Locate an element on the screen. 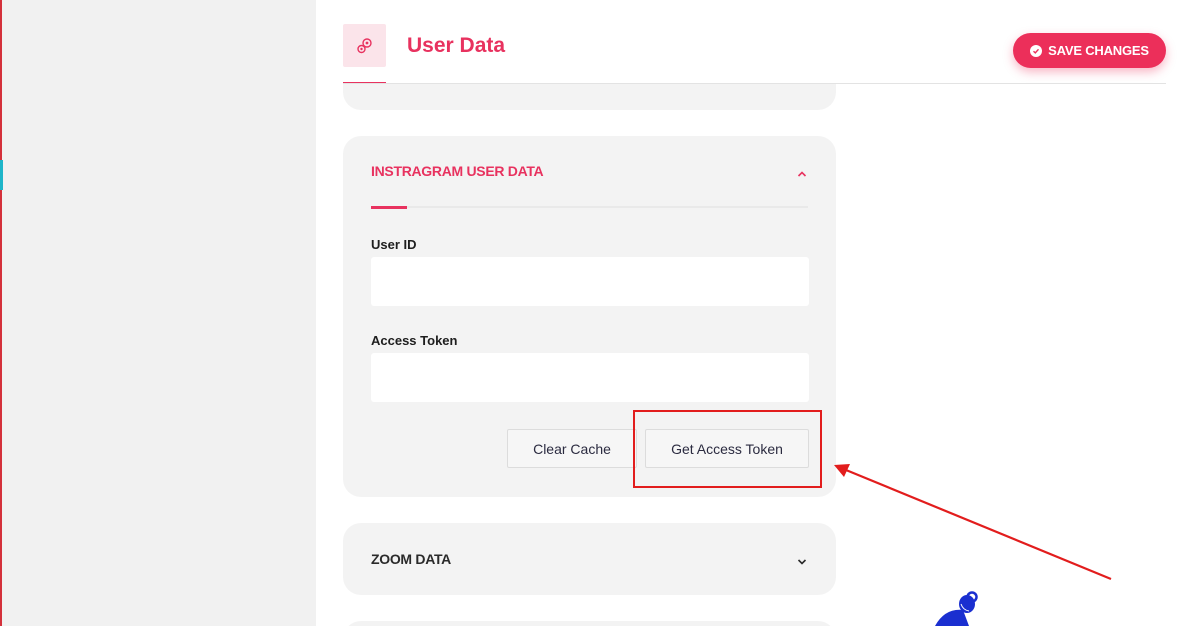 The width and height of the screenshot is (1199, 626). clear-cache-button: Clear Cache is located at coordinates (572, 448).